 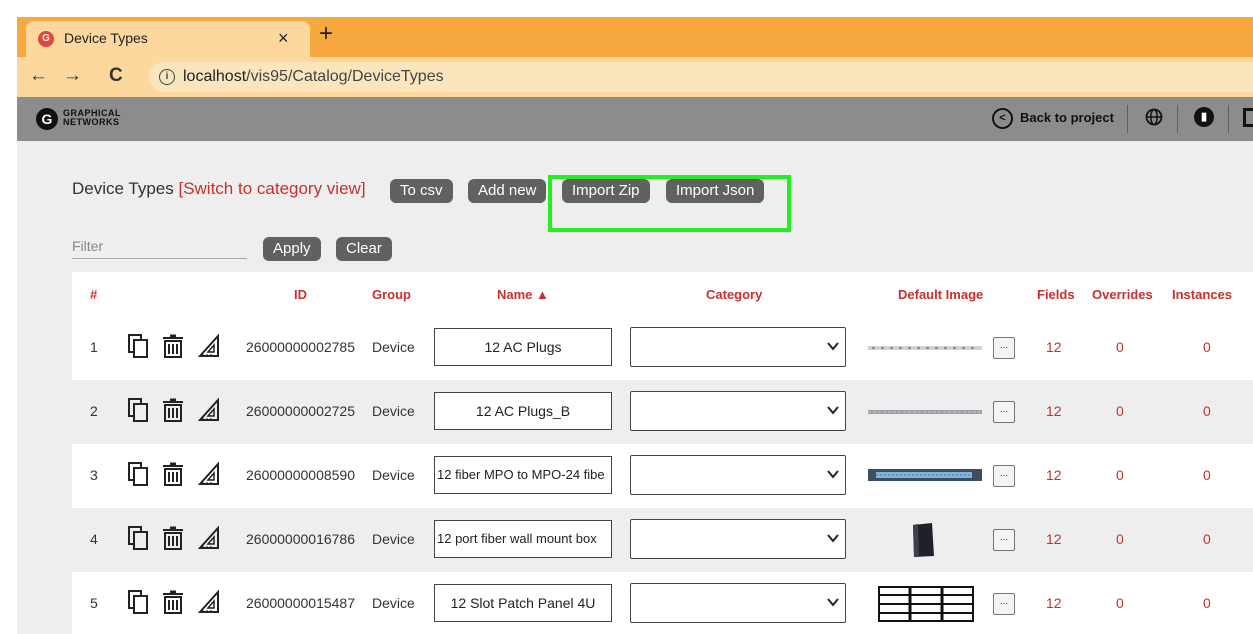 I want to click on tab-bar: G Device Types × +, so click(x=635, y=37).